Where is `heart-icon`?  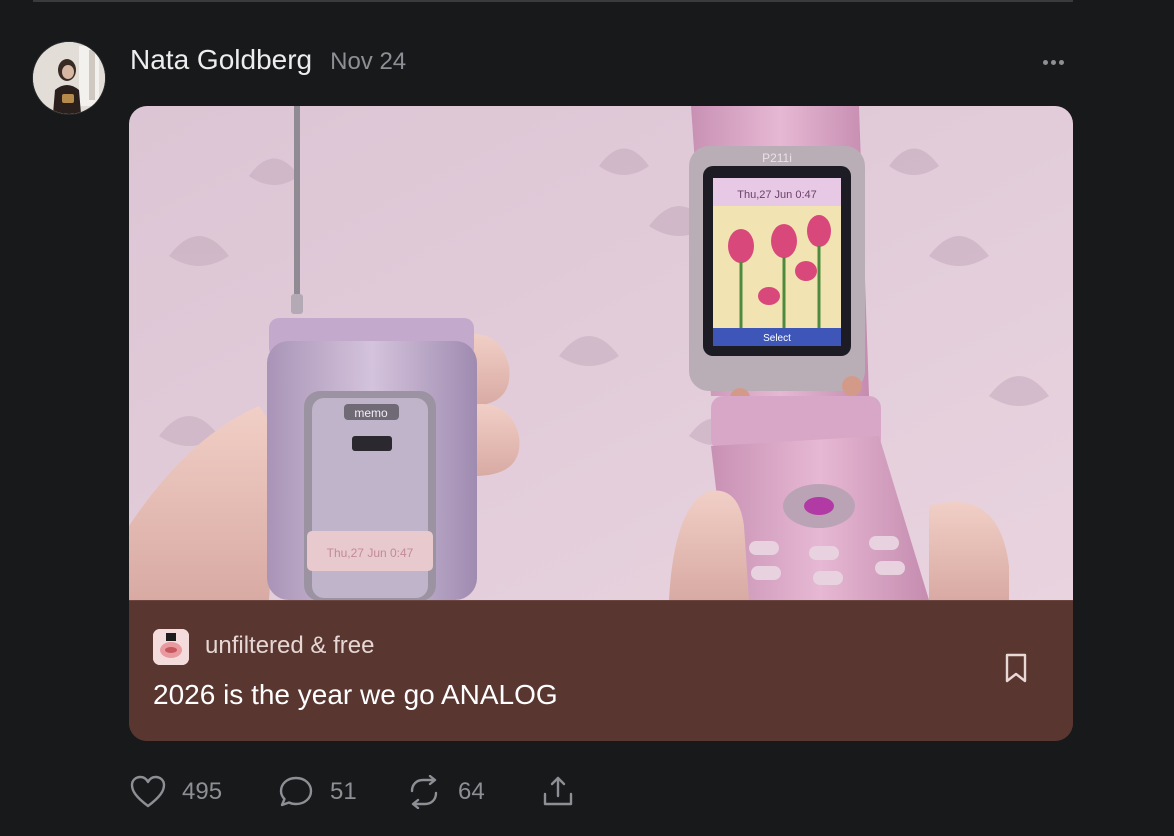
heart-icon is located at coordinates (148, 791).